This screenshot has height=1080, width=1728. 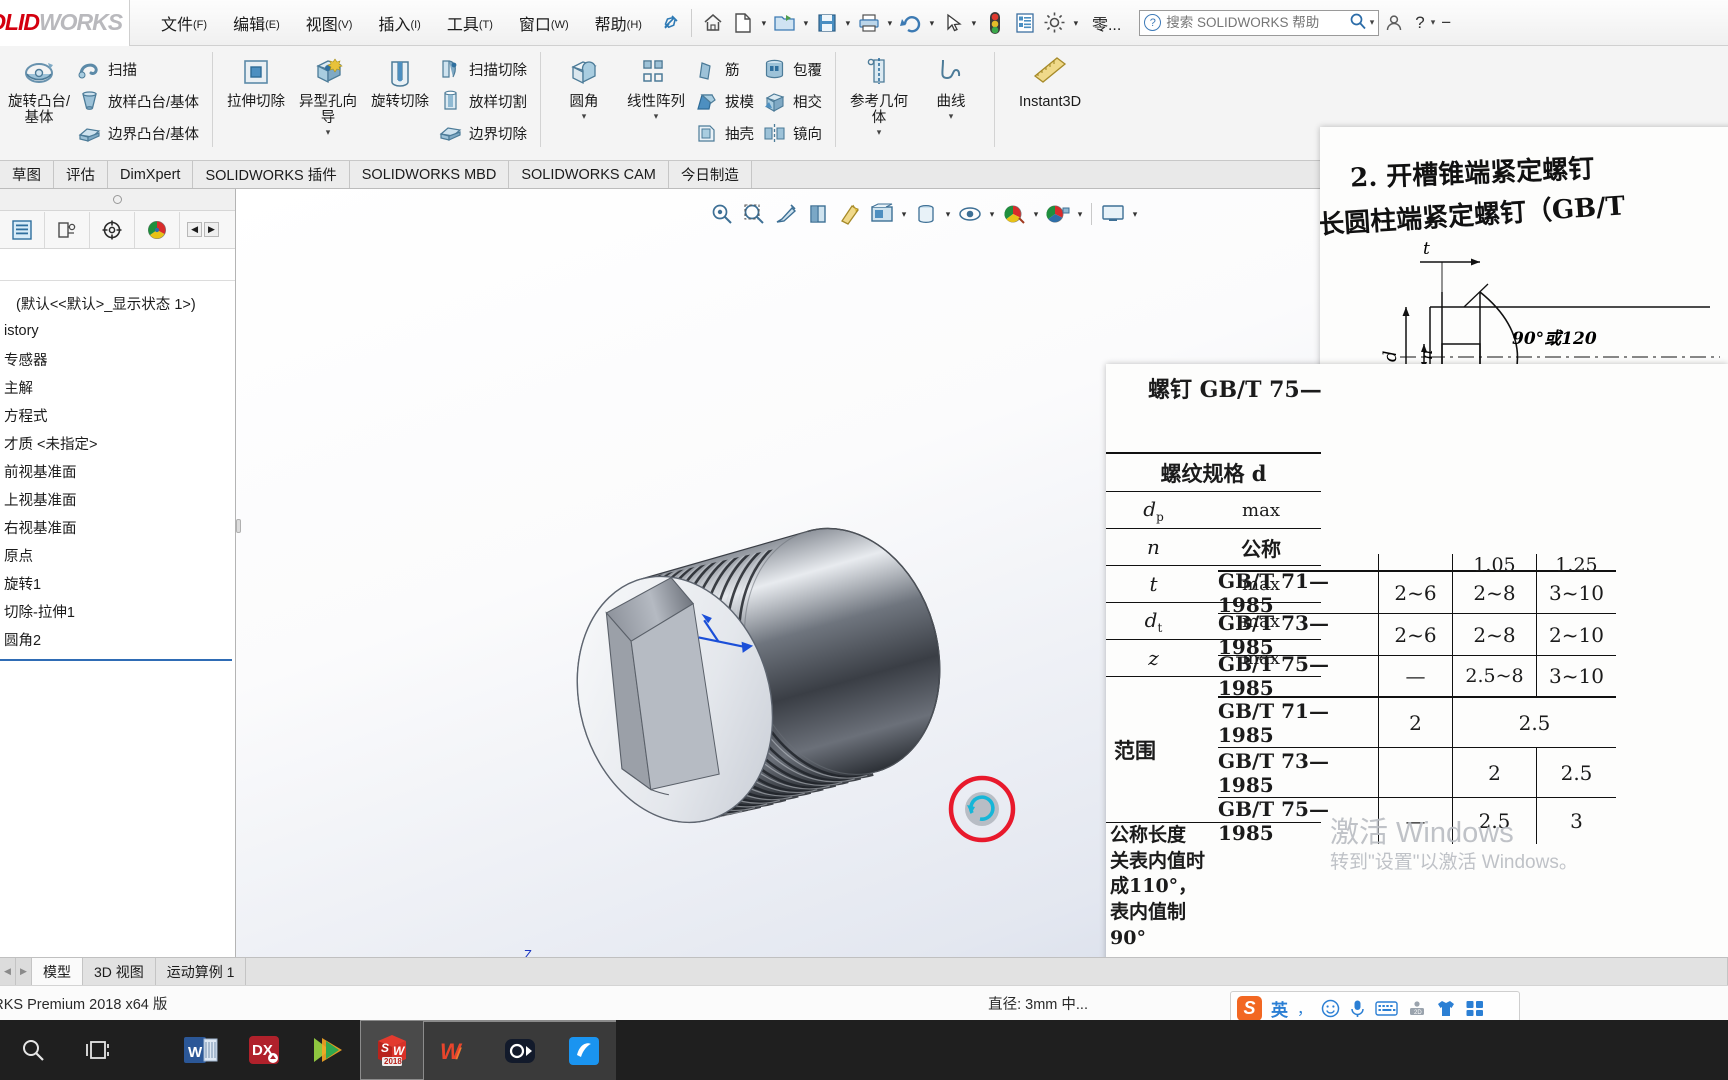 What do you see at coordinates (656, 85) in the screenshot?
I see `linear-pattern-button: 线性阵列 ▾` at bounding box center [656, 85].